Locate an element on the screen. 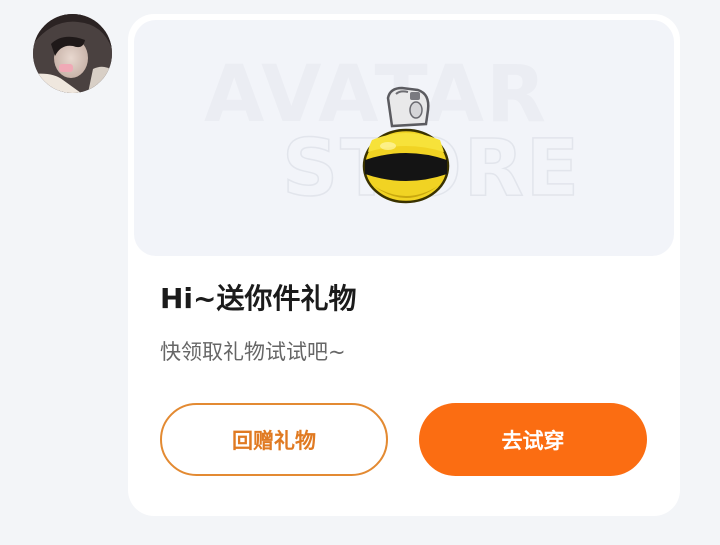 The width and height of the screenshot is (720, 545). sender-avatar is located at coordinates (72, 53).